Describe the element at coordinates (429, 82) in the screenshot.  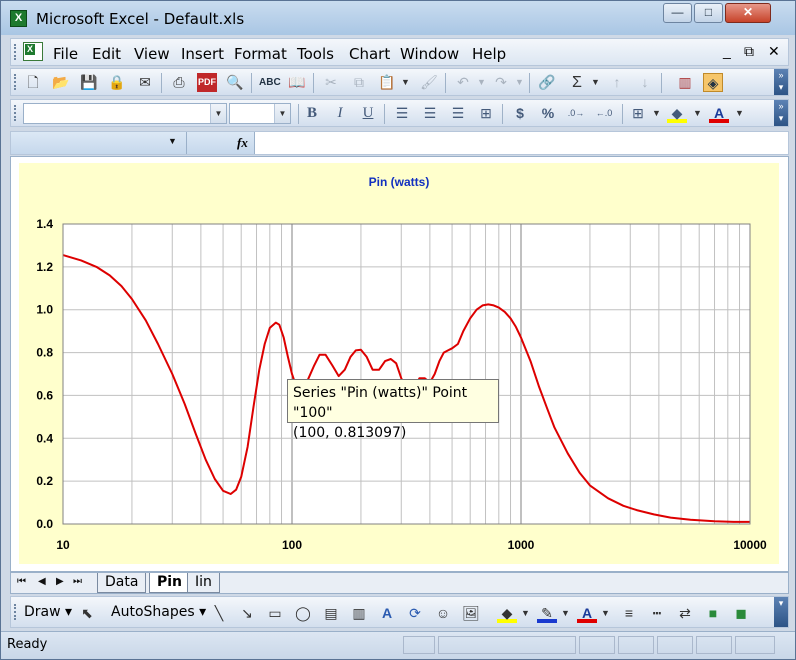
I see `format-painter-icon: 🖌` at that location.